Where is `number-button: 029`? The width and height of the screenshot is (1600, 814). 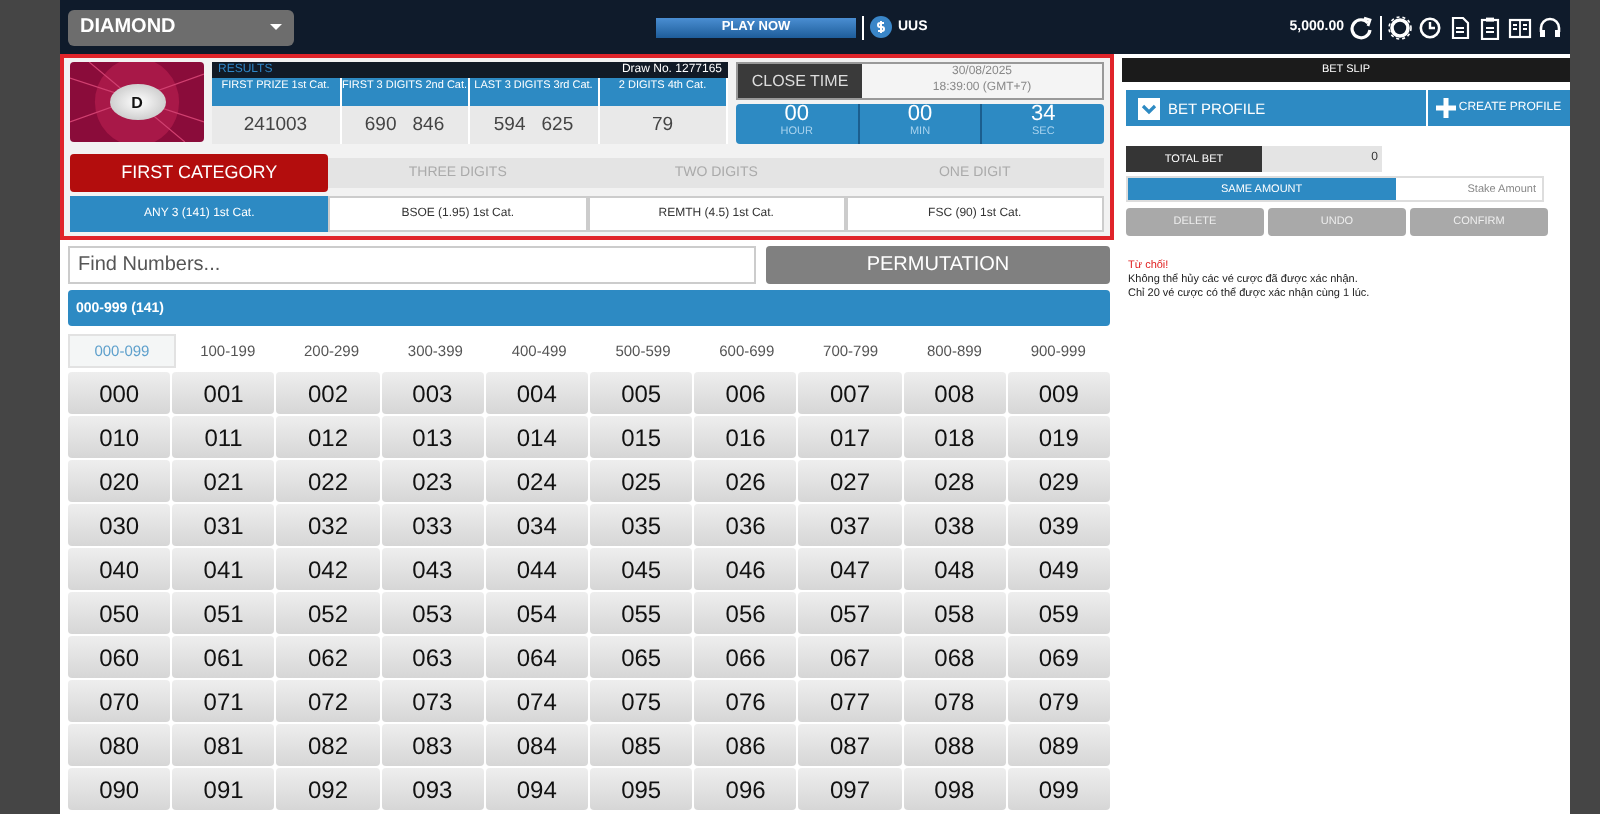
number-button: 029 is located at coordinates (1058, 481).